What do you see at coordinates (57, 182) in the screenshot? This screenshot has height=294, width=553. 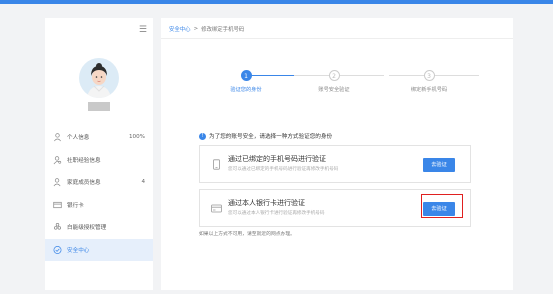 I see `user-group-icon` at bounding box center [57, 182].